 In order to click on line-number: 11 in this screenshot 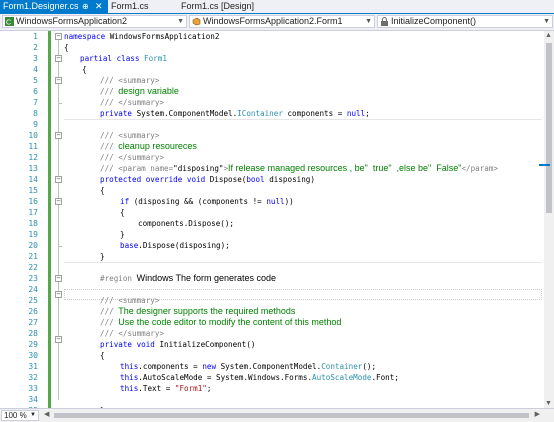, I will do `click(33, 146)`.